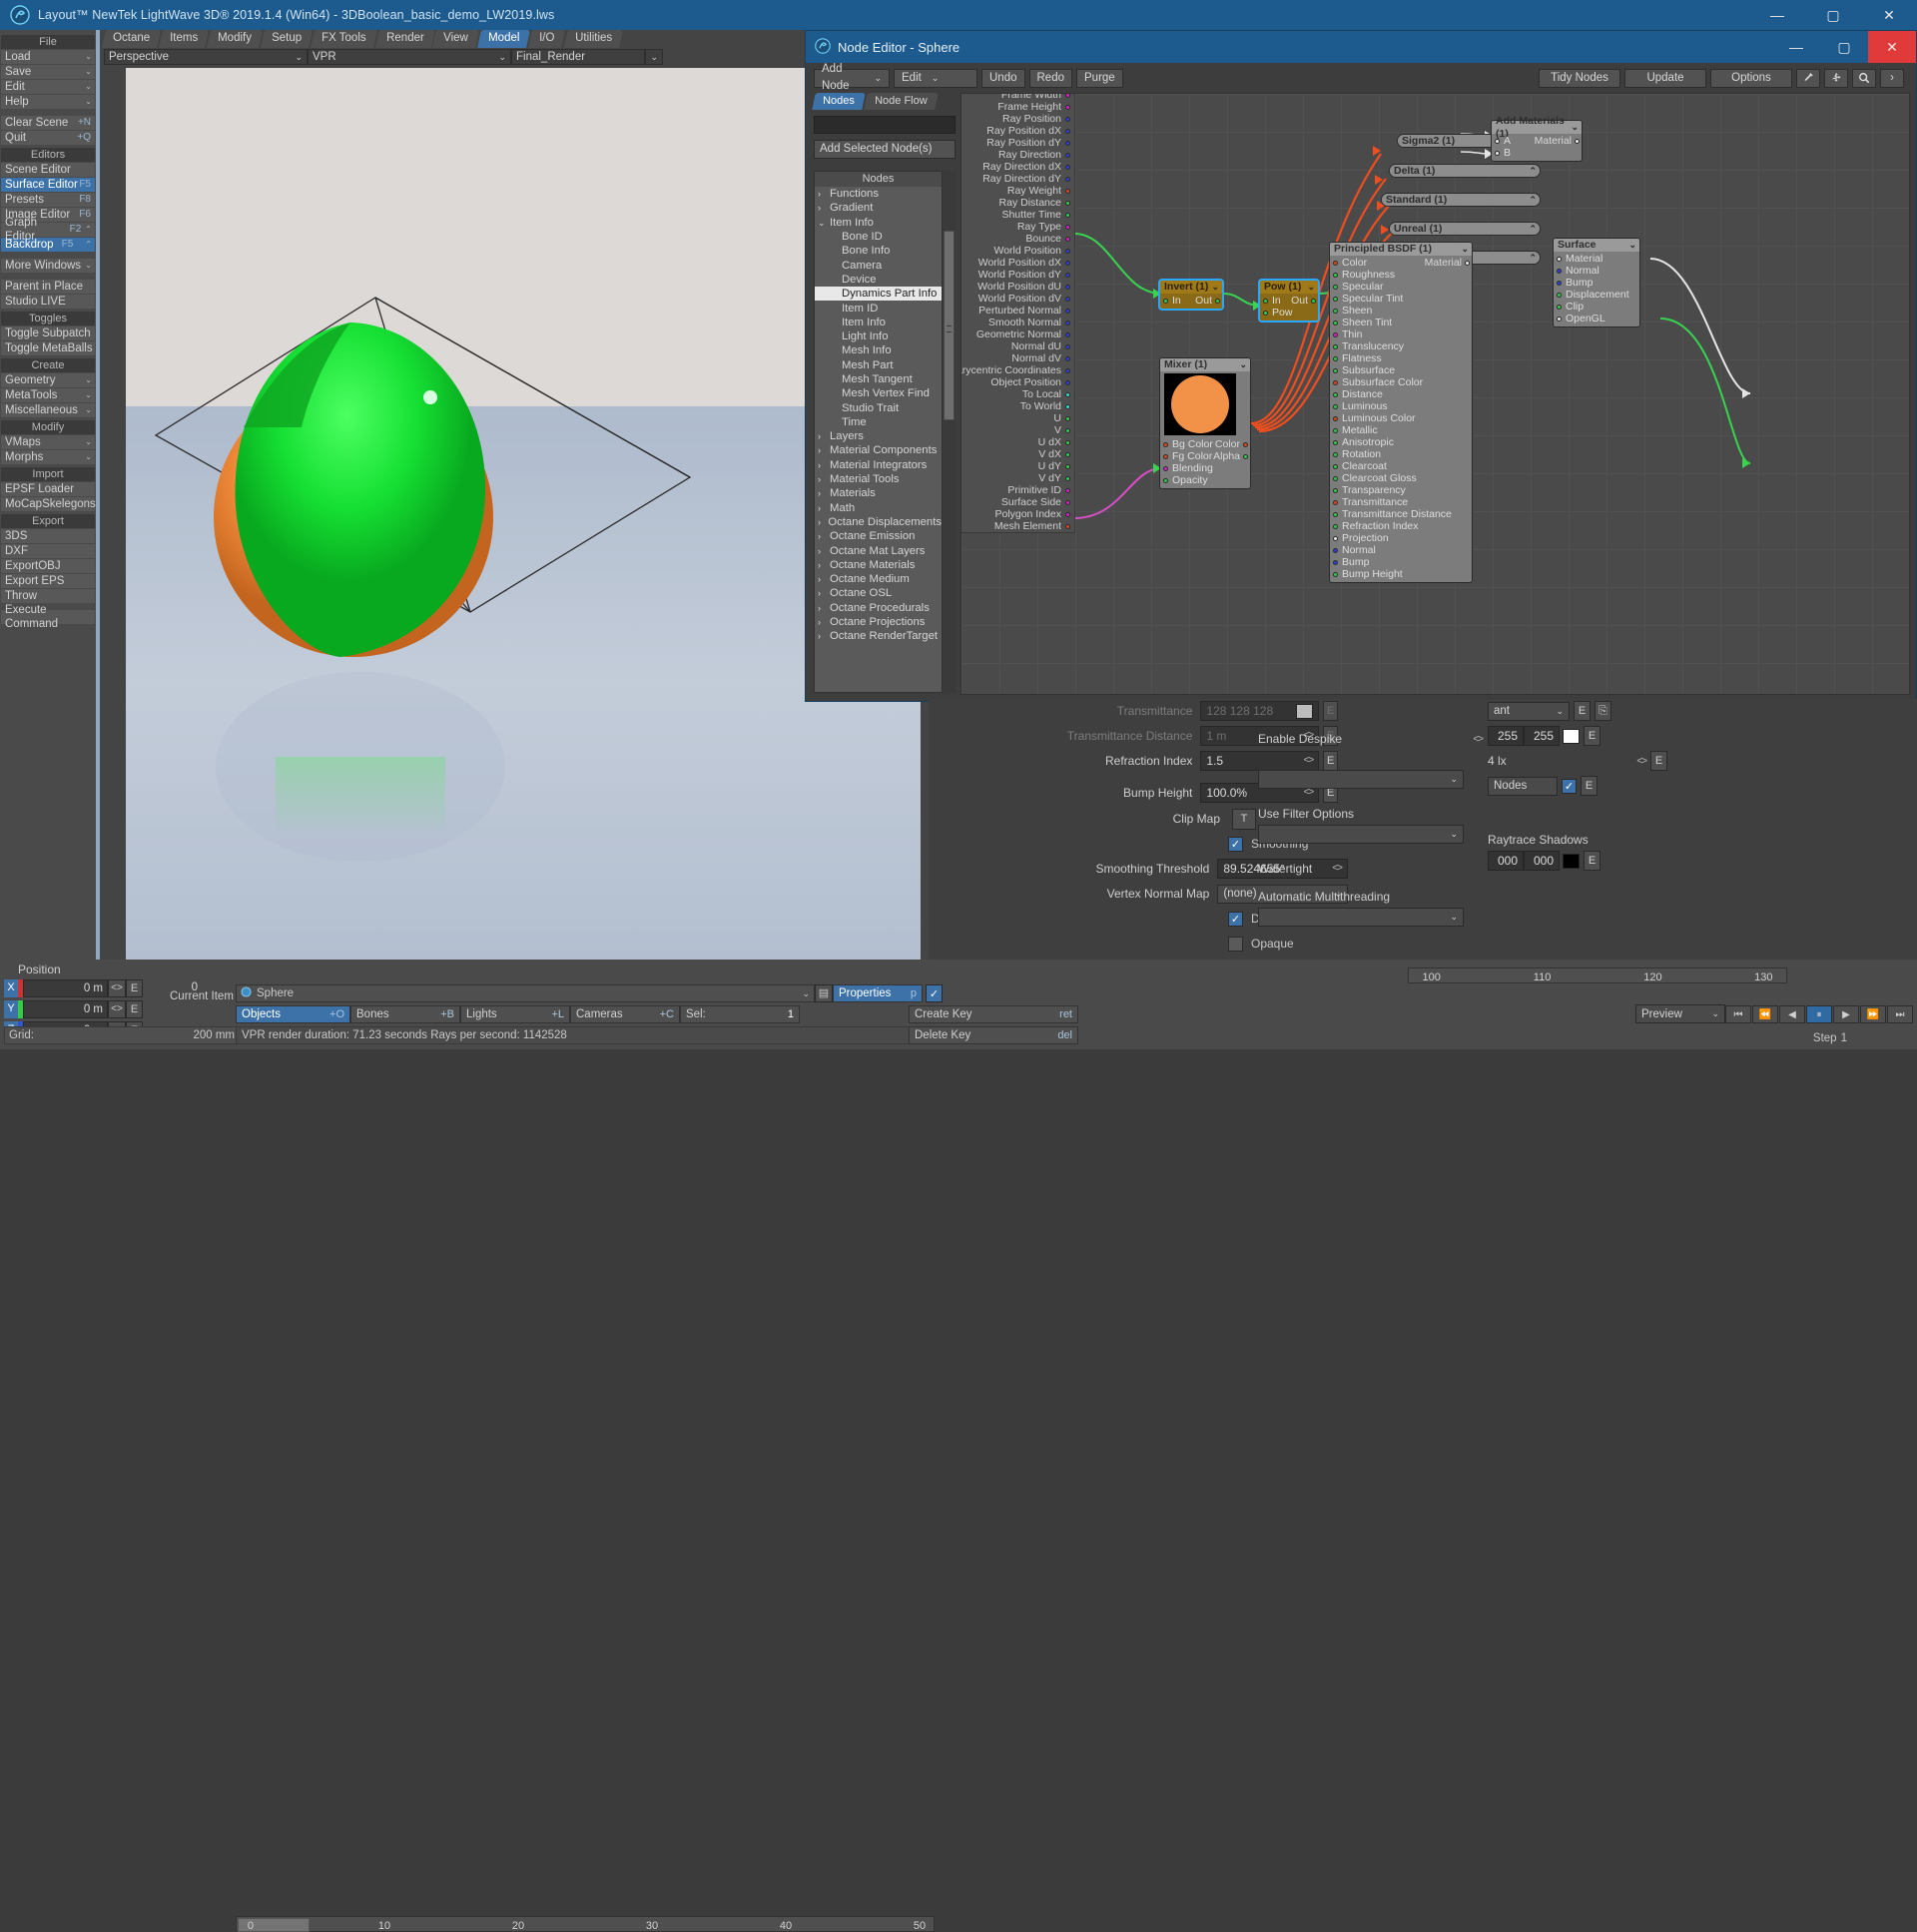 The height and width of the screenshot is (1932, 1917). What do you see at coordinates (48, 287) in the screenshot?
I see `sidebar-item-parent-in-place: Parent in Place` at bounding box center [48, 287].